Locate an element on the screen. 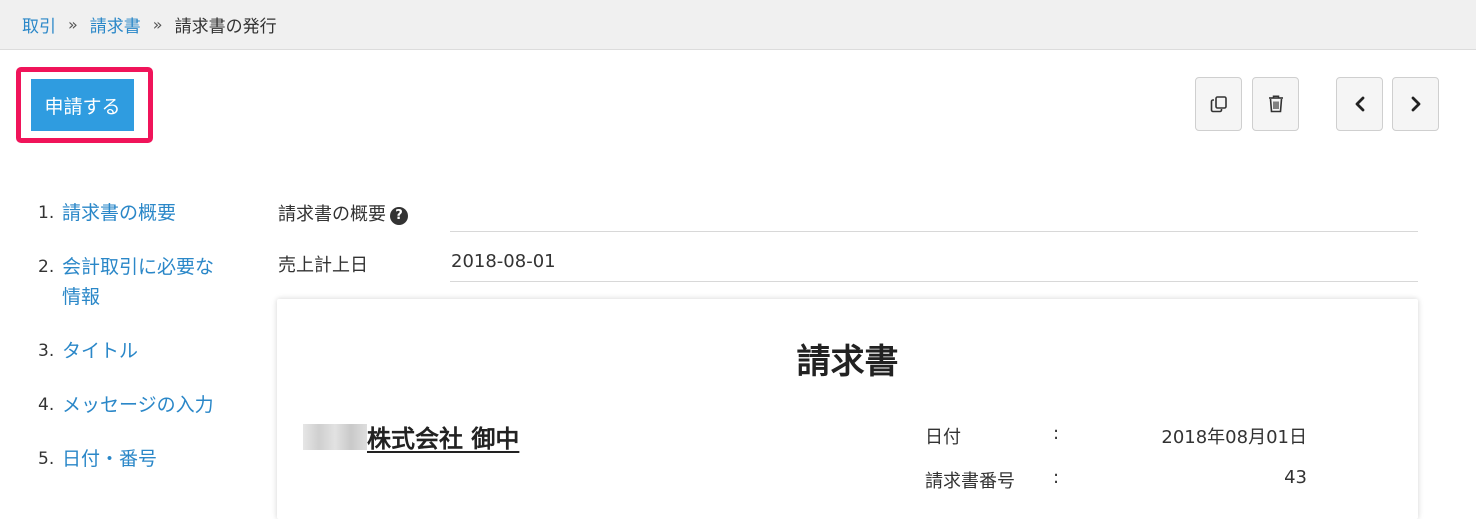 The height and width of the screenshot is (519, 1476). previous-button is located at coordinates (1359, 104).